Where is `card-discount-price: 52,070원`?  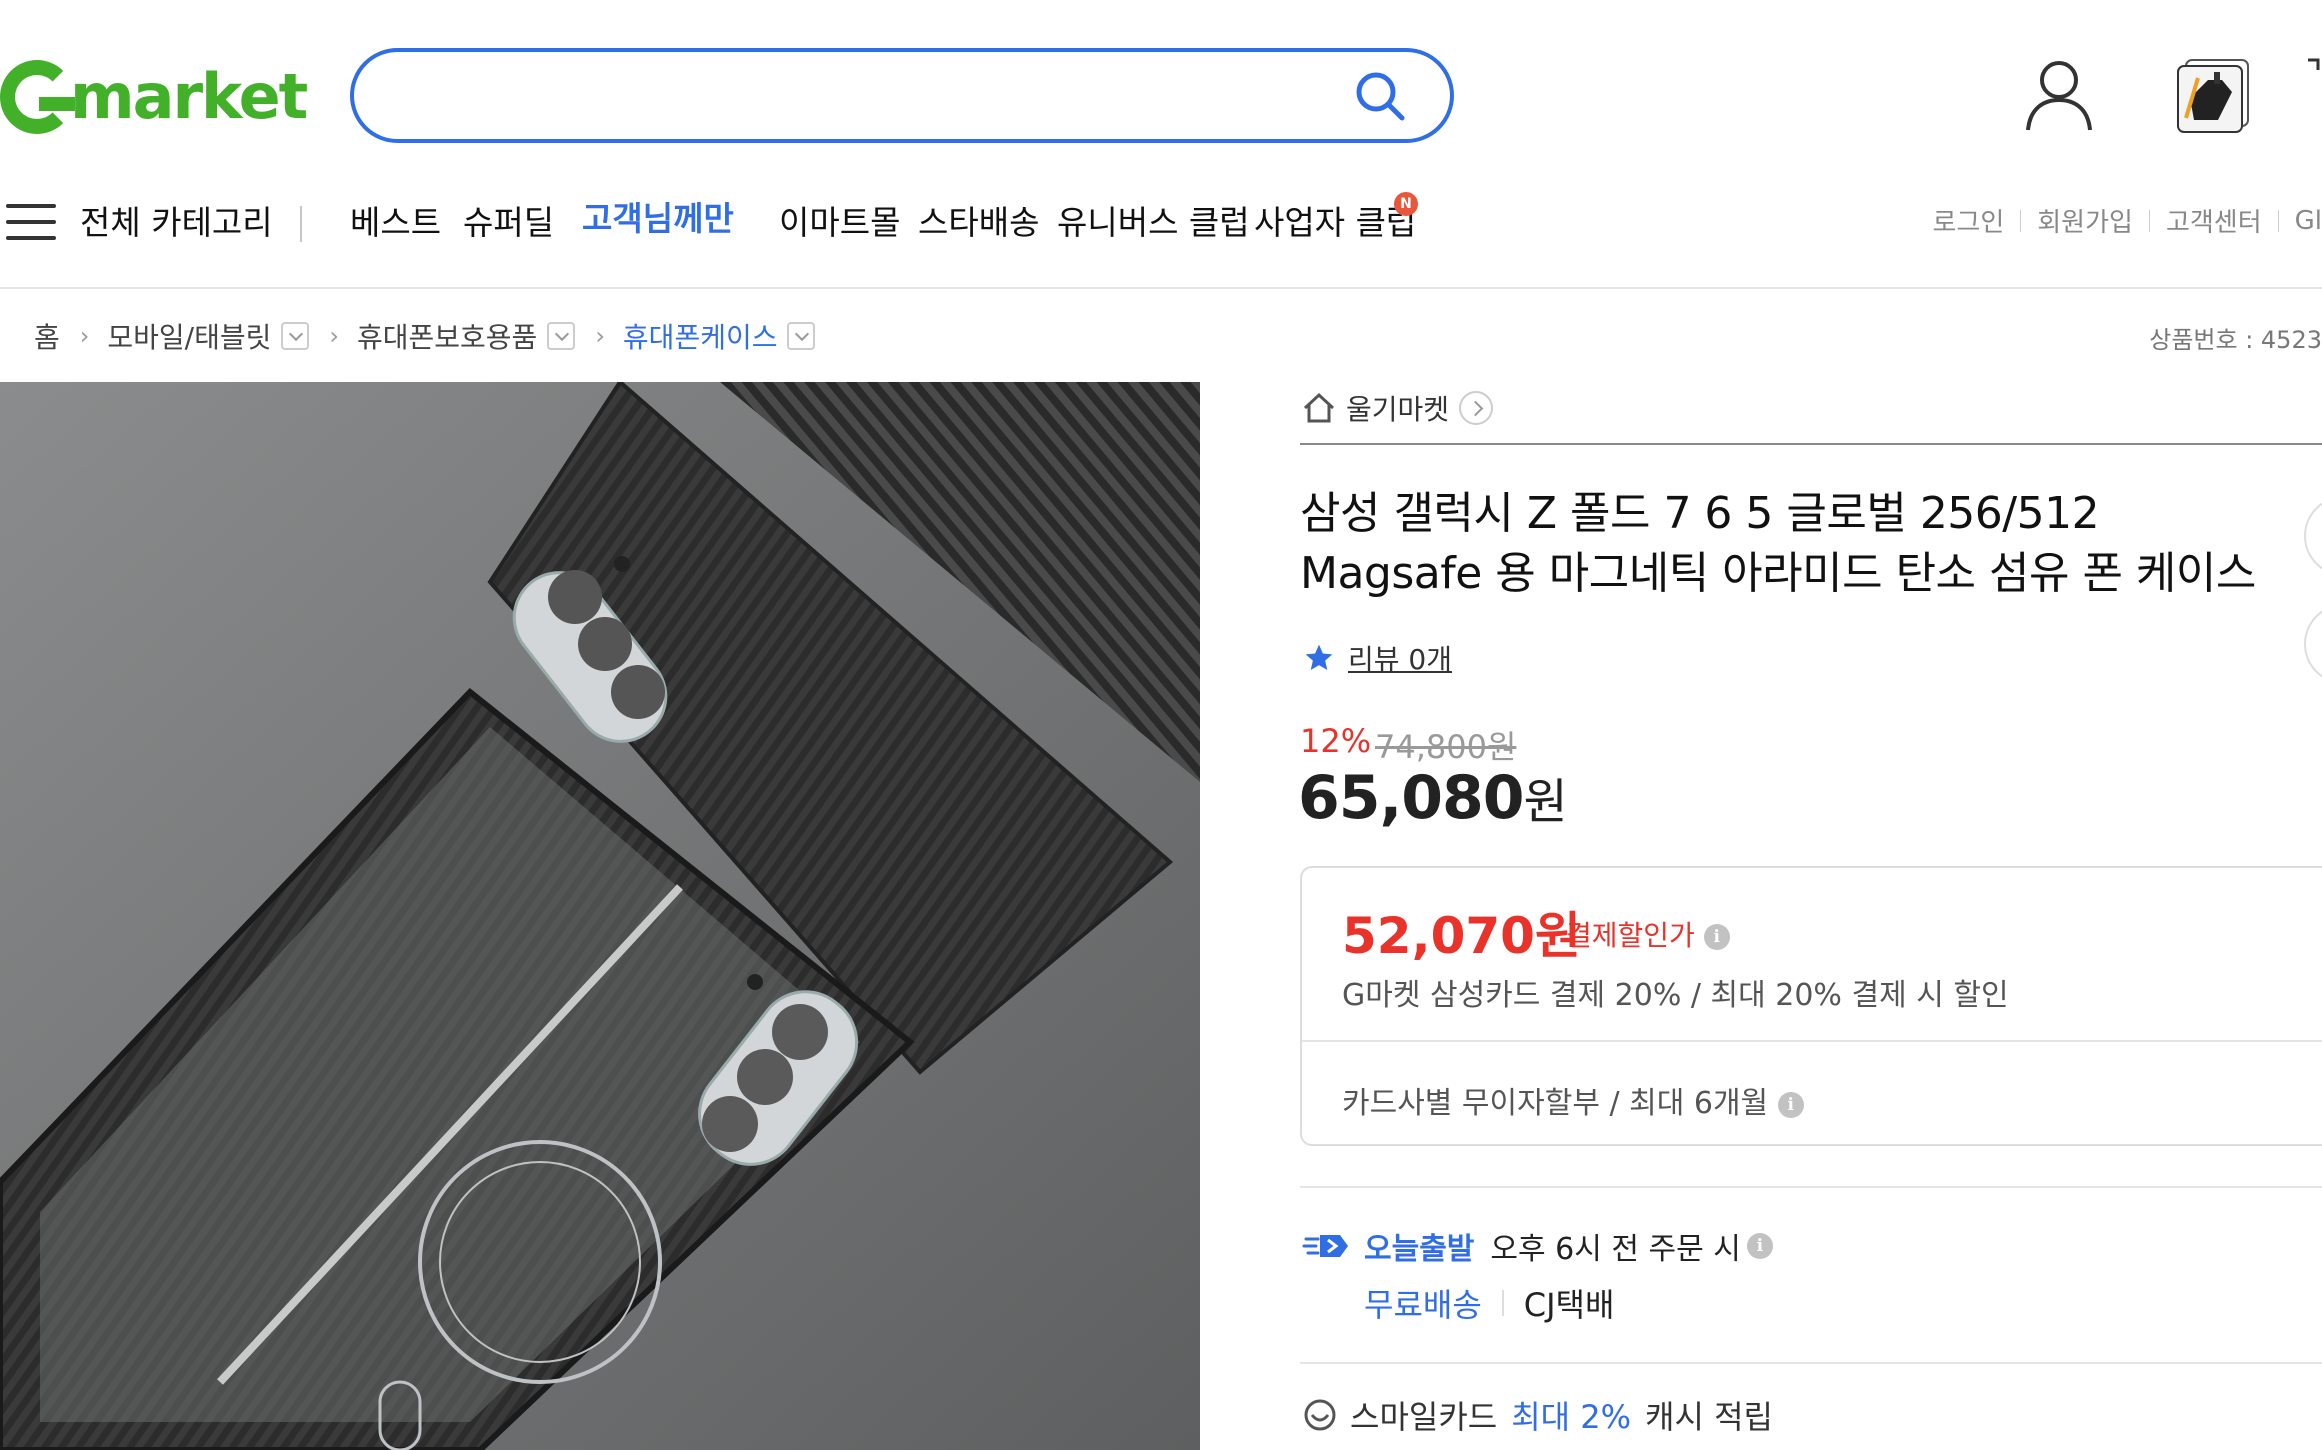 card-discount-price: 52,070원 is located at coordinates (1461, 936).